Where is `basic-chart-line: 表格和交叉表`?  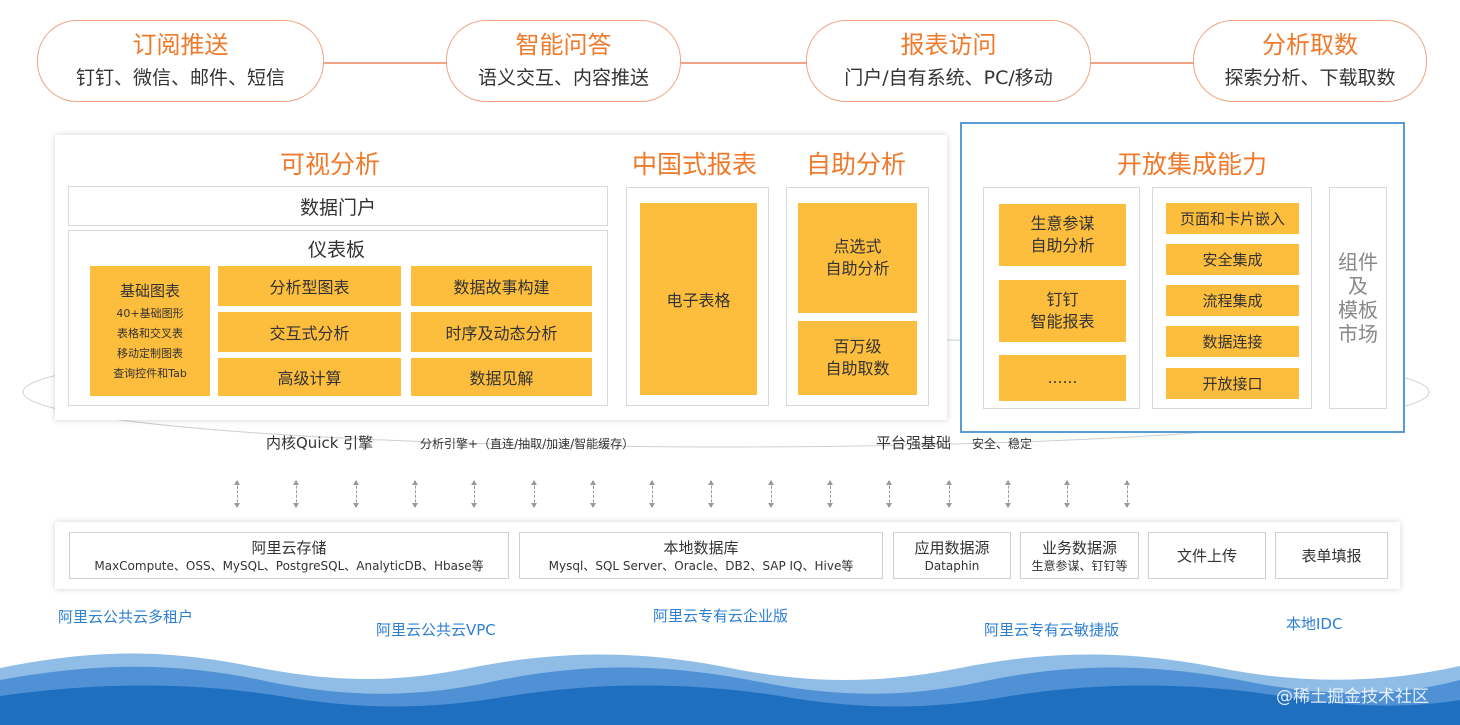 basic-chart-line: 表格和交叉表 is located at coordinates (150, 333).